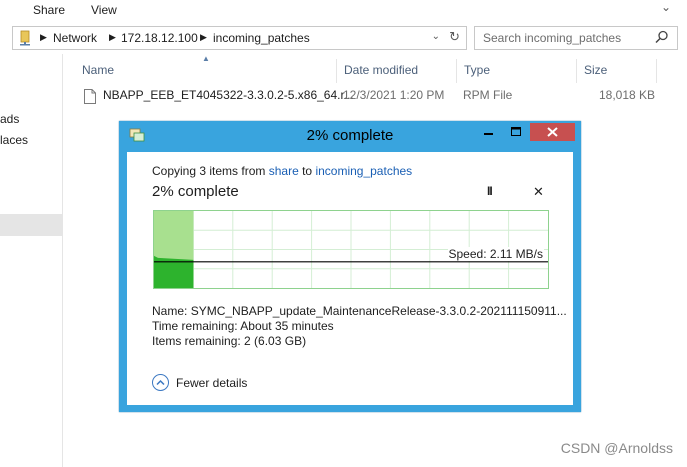 The image size is (687, 467). What do you see at coordinates (363, 171) in the screenshot?
I see `destination-link: incoming_patches` at bounding box center [363, 171].